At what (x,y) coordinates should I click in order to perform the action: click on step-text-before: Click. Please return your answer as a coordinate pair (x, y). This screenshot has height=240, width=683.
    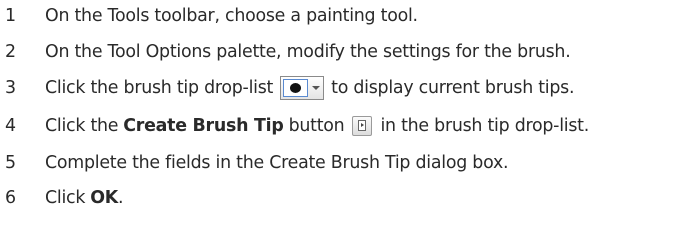
    Looking at the image, I should click on (65, 198).